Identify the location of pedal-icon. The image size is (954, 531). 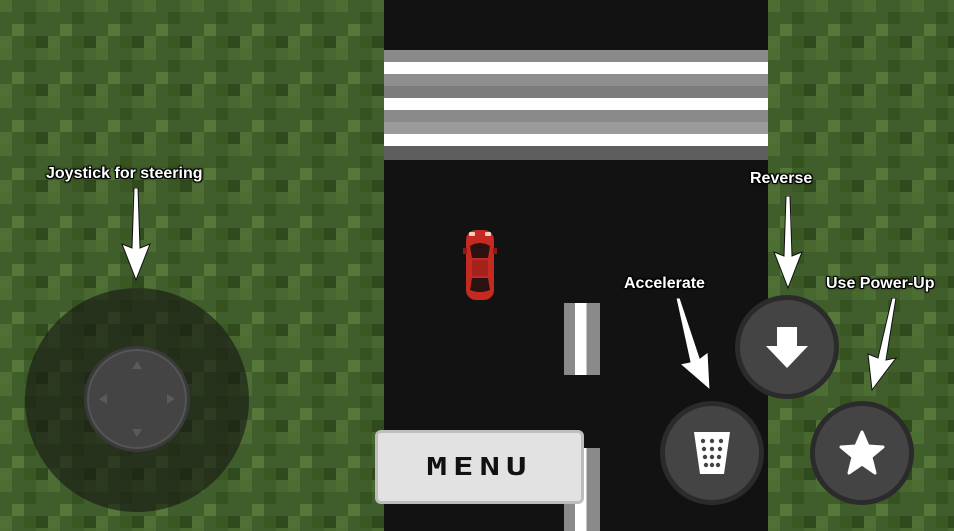
(712, 453).